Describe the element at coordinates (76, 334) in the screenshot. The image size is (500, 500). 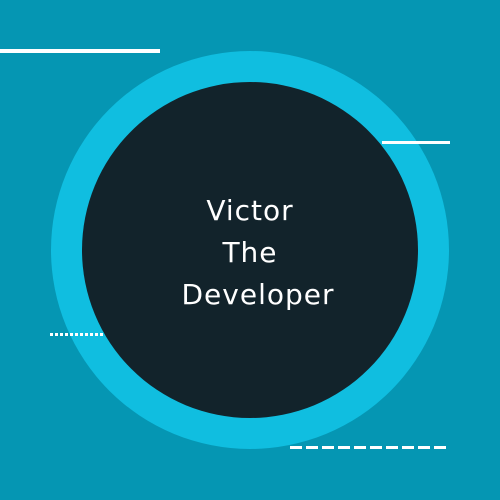
I see `decorative-dotted-line` at that location.